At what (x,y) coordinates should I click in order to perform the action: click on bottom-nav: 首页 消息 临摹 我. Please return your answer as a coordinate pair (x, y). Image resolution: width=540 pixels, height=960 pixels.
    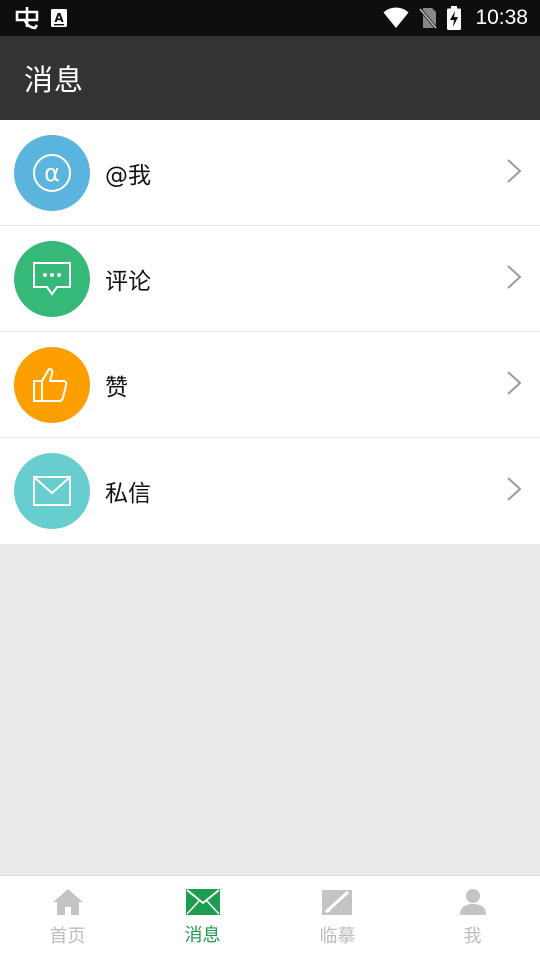
    Looking at the image, I should click on (270, 917).